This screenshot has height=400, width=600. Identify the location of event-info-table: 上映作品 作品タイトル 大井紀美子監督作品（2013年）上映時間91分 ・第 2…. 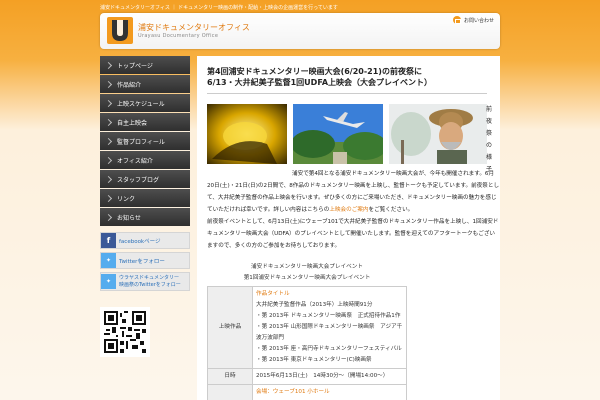
(307, 343).